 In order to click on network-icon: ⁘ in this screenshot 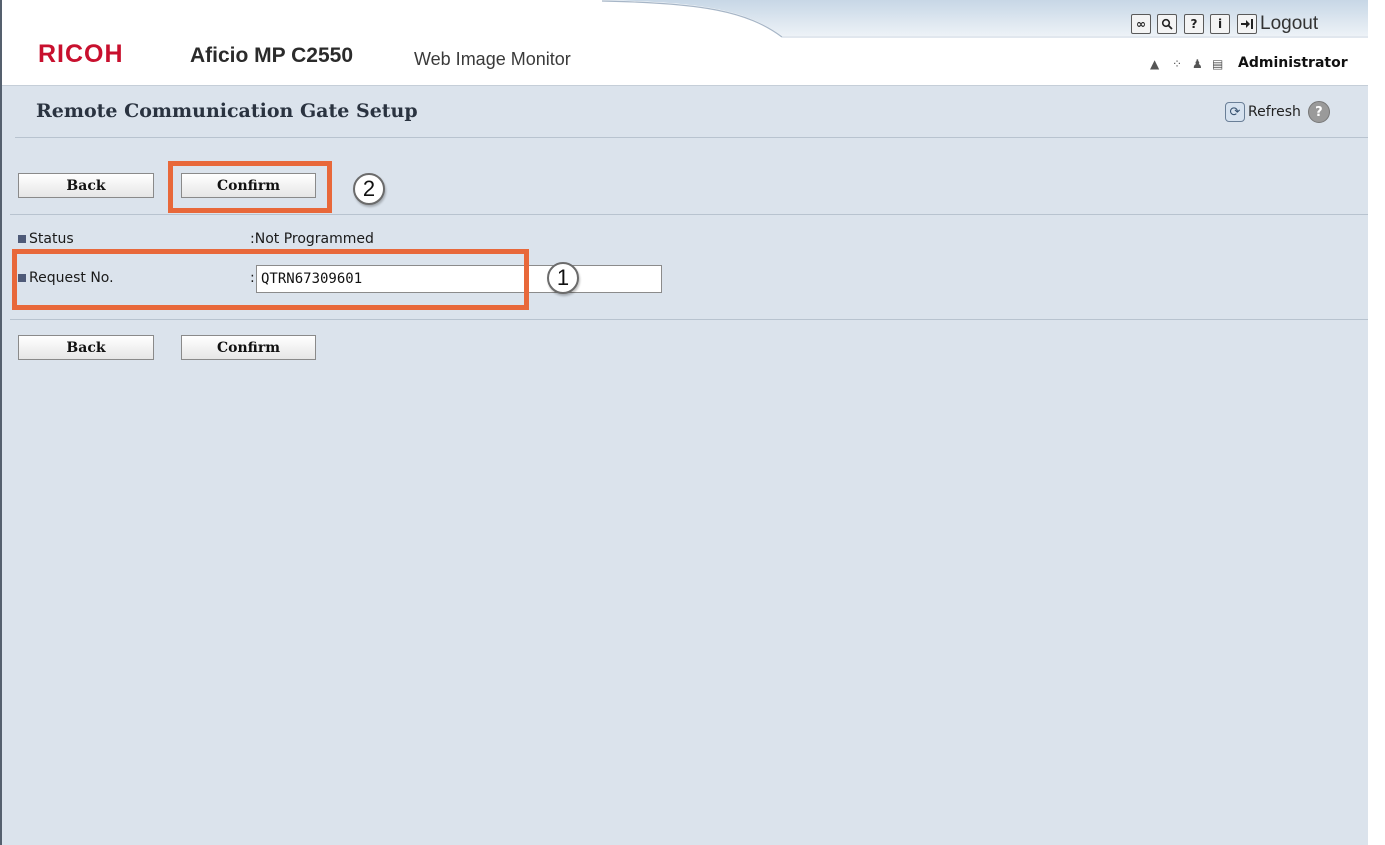, I will do `click(1177, 64)`.